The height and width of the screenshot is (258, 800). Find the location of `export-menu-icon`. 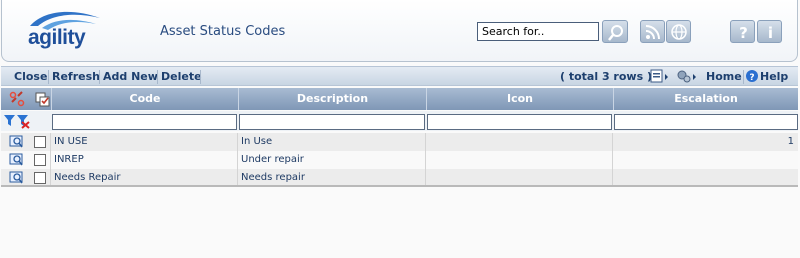

export-menu-icon is located at coordinates (660, 76).